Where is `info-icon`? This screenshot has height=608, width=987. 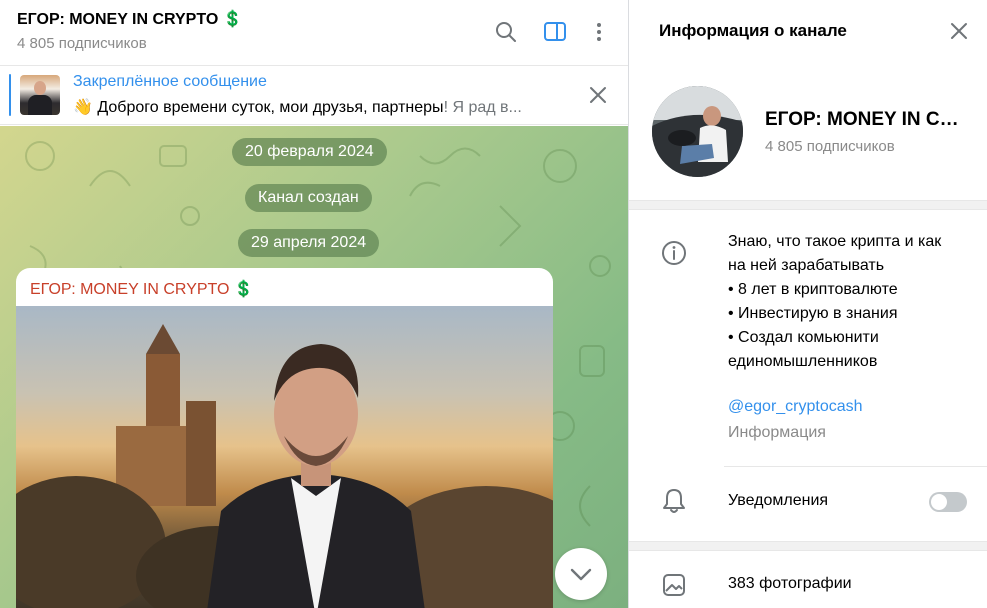 info-icon is located at coordinates (674, 253).